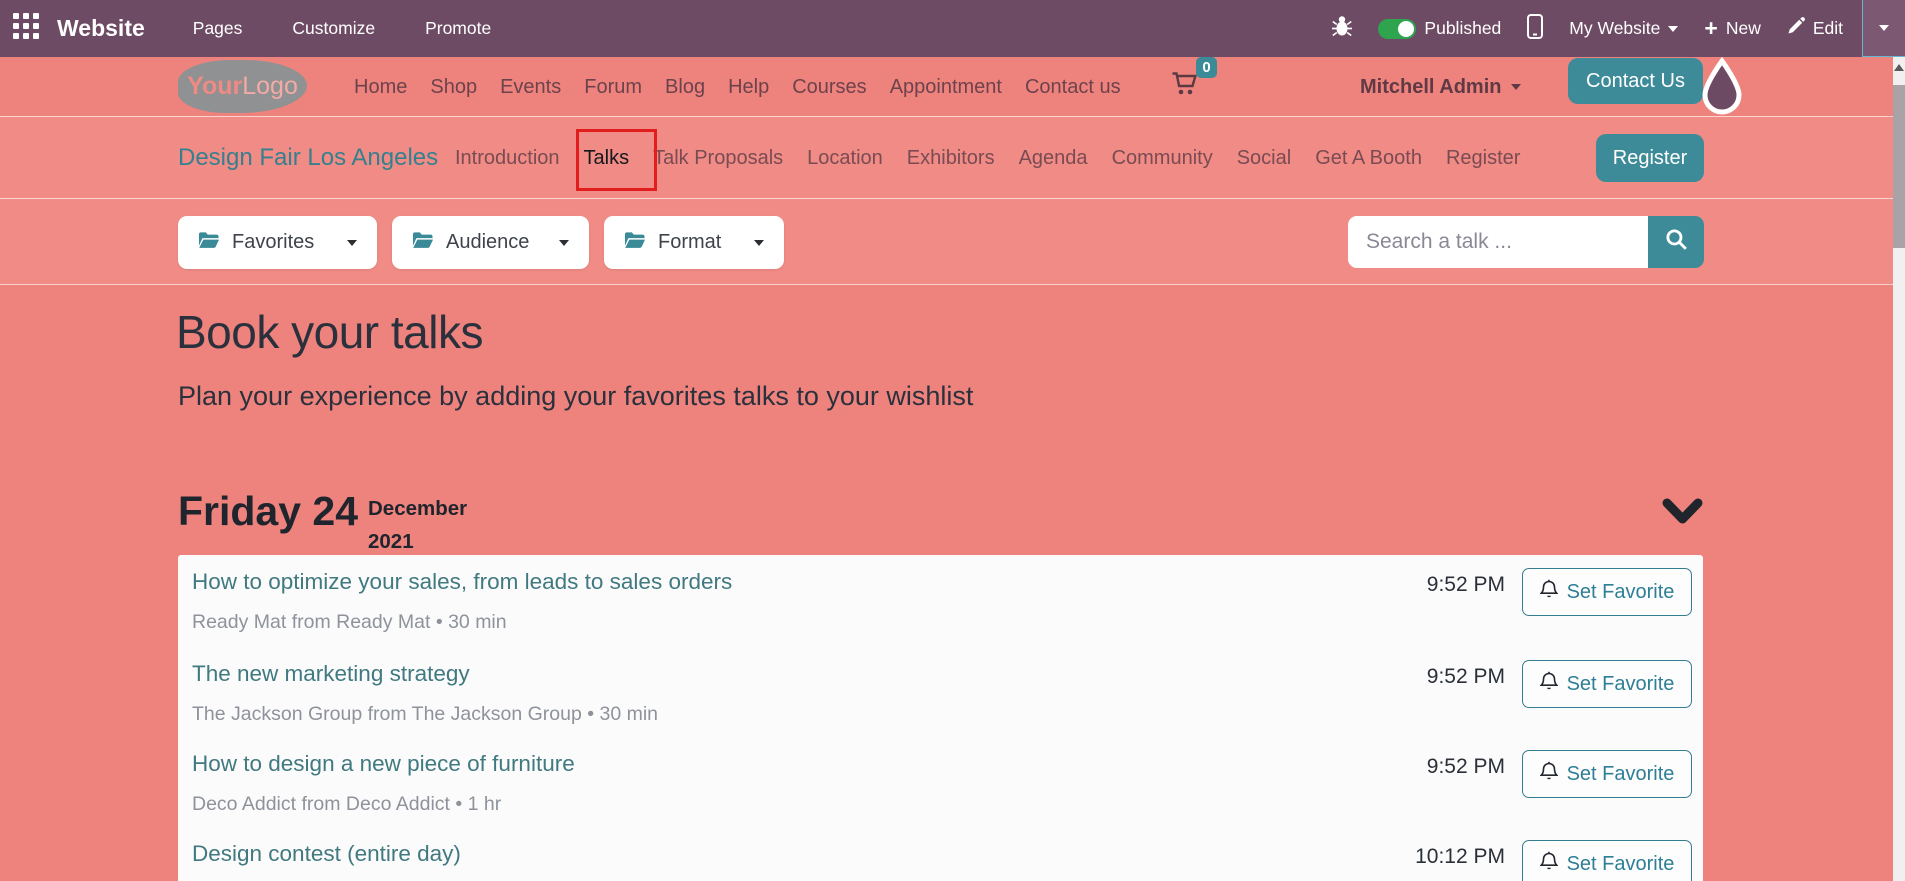 The image size is (1905, 881). What do you see at coordinates (273, 242) in the screenshot?
I see `favorites-label: Favorites` at bounding box center [273, 242].